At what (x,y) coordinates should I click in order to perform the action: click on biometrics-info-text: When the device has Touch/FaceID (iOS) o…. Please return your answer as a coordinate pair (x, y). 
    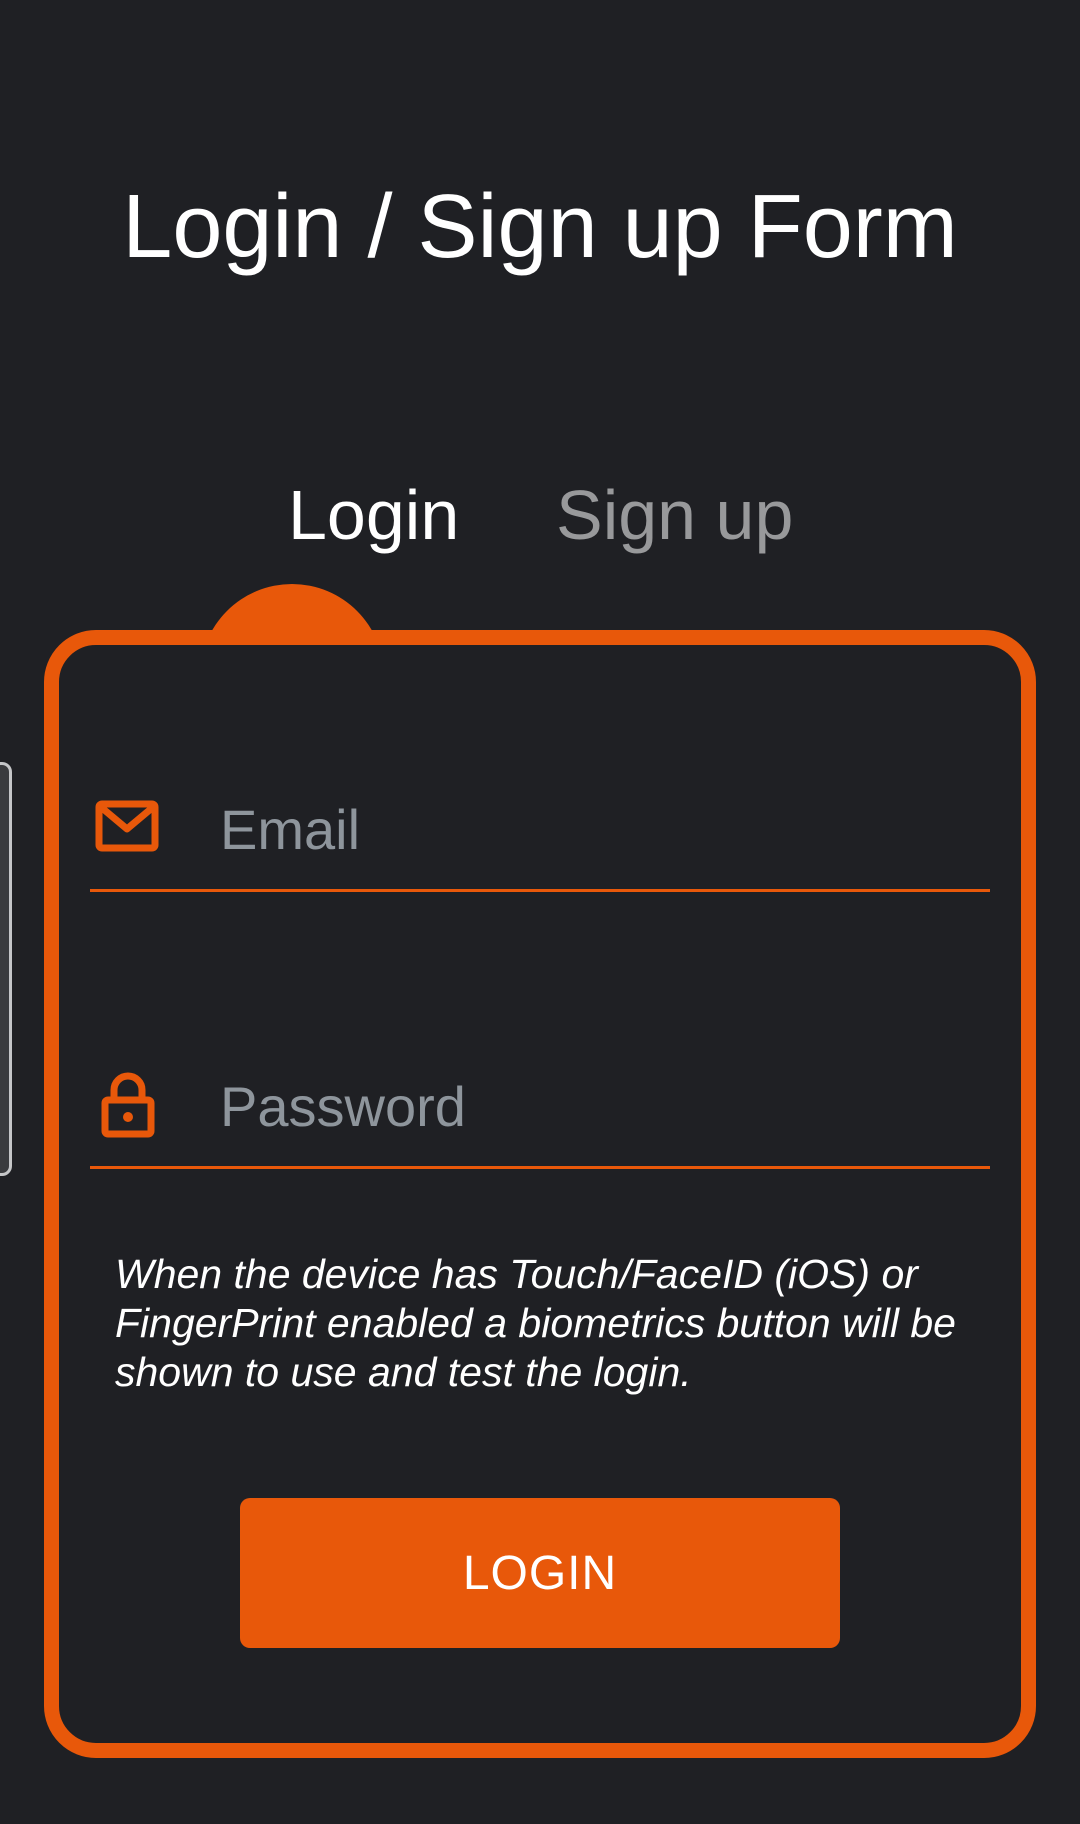
    Looking at the image, I should click on (535, 1323).